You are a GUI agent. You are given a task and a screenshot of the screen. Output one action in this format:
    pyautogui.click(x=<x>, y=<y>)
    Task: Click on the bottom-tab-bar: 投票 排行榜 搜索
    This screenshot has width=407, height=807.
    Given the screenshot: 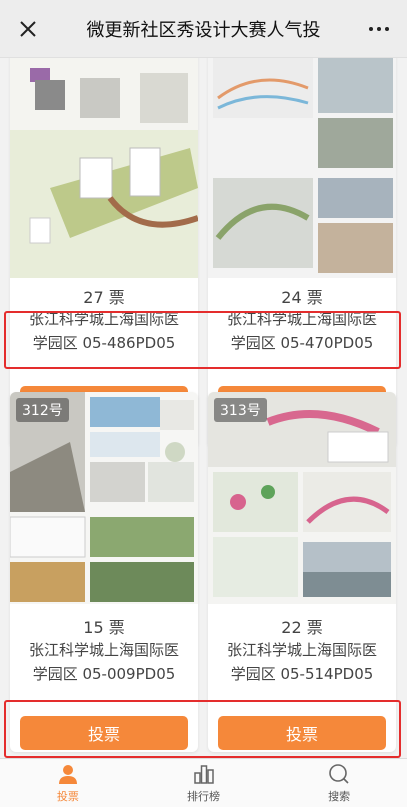 What is the action you would take?
    pyautogui.click(x=203, y=782)
    